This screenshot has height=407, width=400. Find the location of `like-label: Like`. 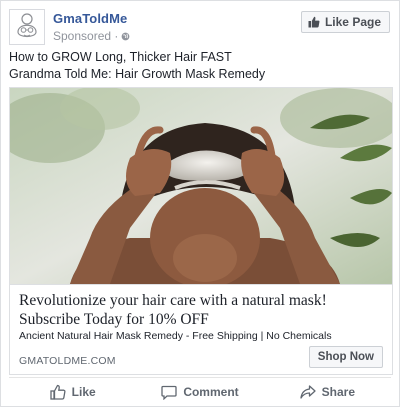

like-label: Like is located at coordinates (83, 391).